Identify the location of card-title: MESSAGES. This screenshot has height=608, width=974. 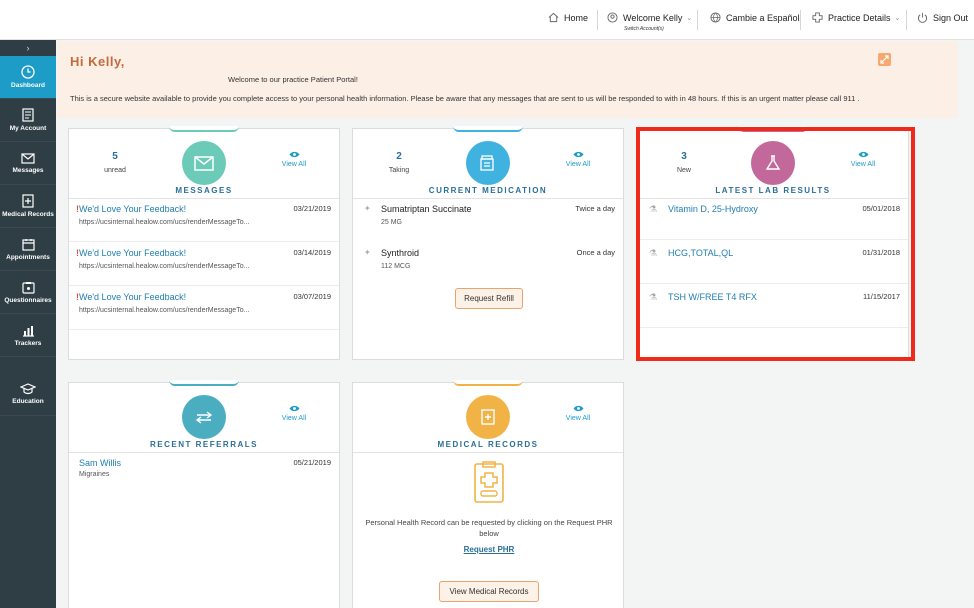
(204, 190).